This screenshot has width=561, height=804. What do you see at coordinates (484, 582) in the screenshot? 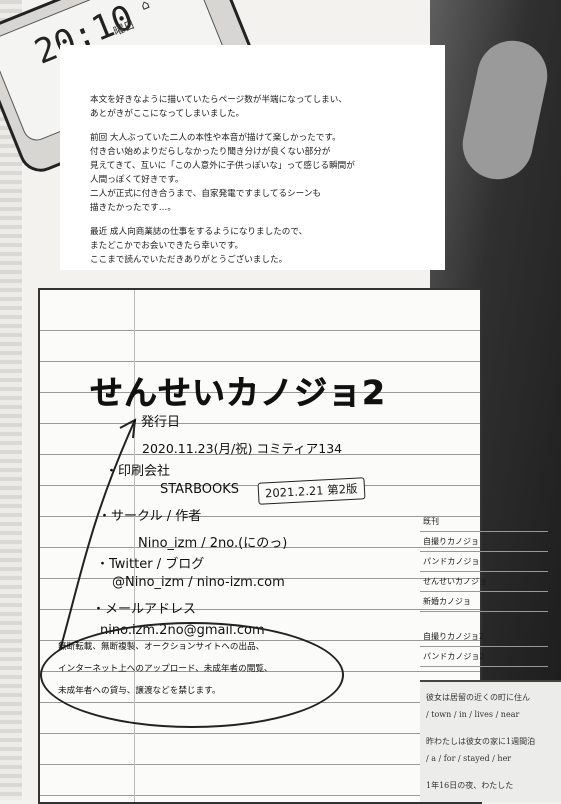
I see `list-item: せんせいカノジョ` at bounding box center [484, 582].